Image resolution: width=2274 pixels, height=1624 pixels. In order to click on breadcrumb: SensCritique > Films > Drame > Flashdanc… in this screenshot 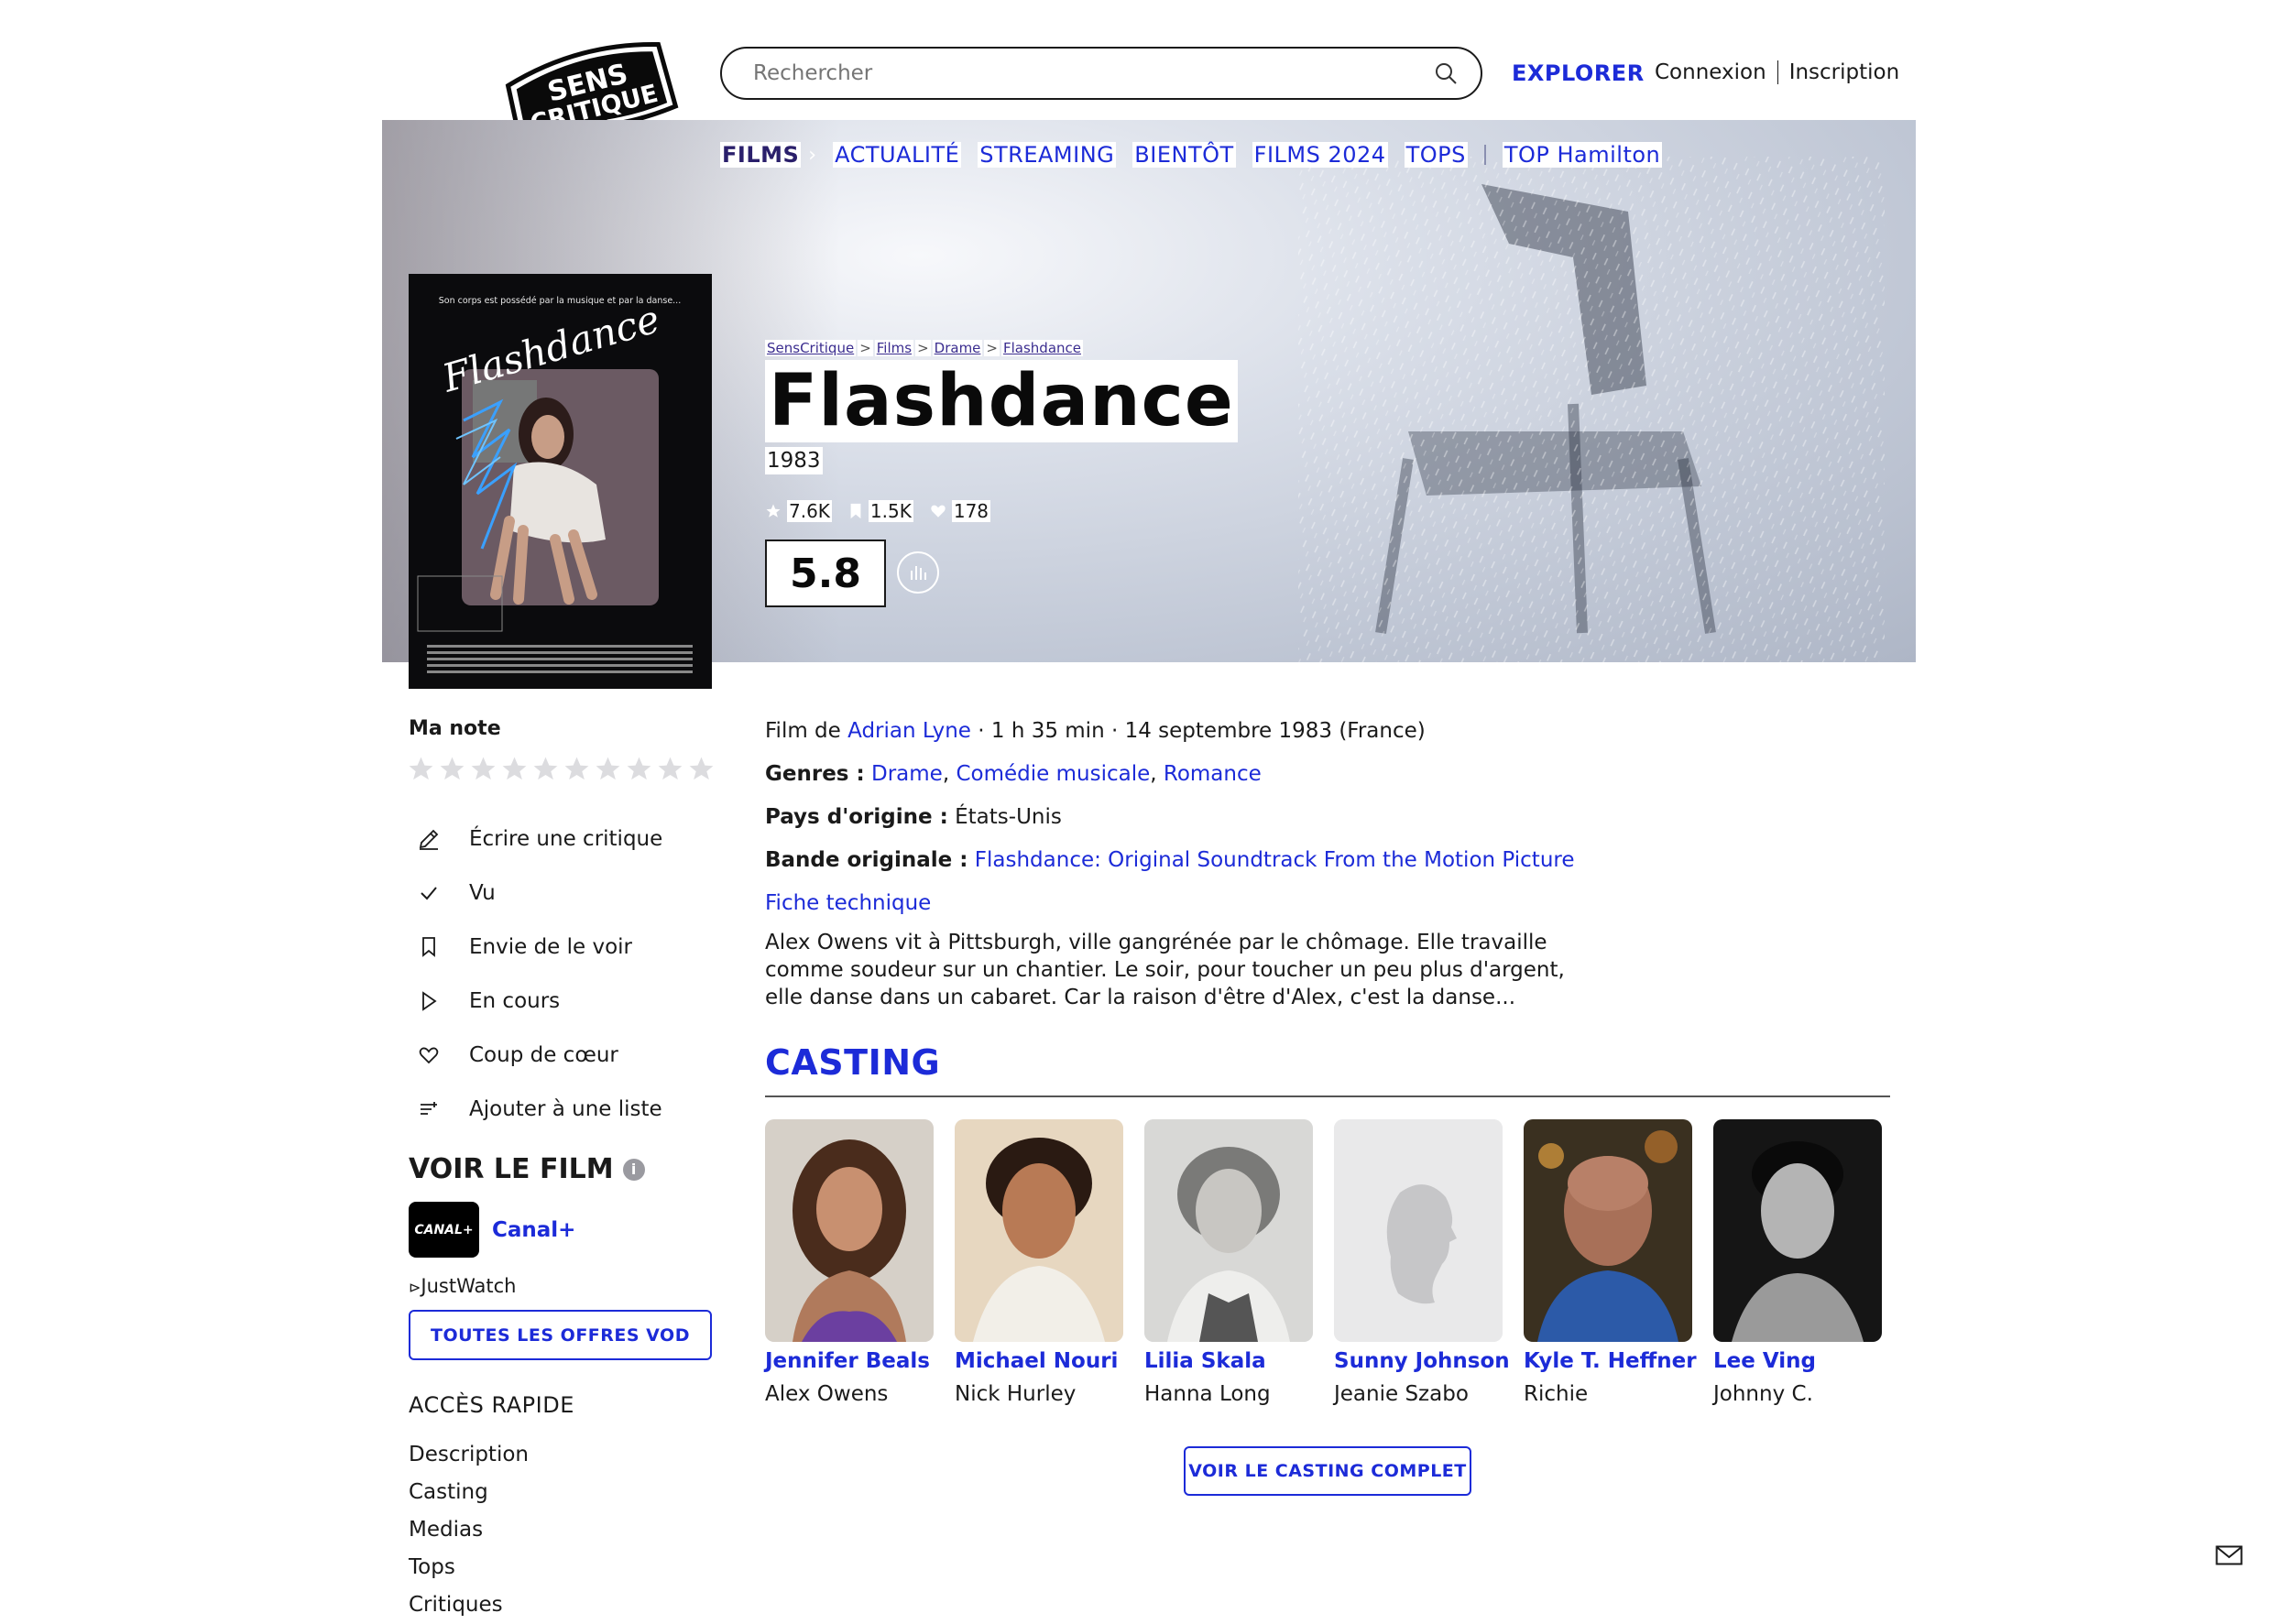, I will do `click(924, 348)`.